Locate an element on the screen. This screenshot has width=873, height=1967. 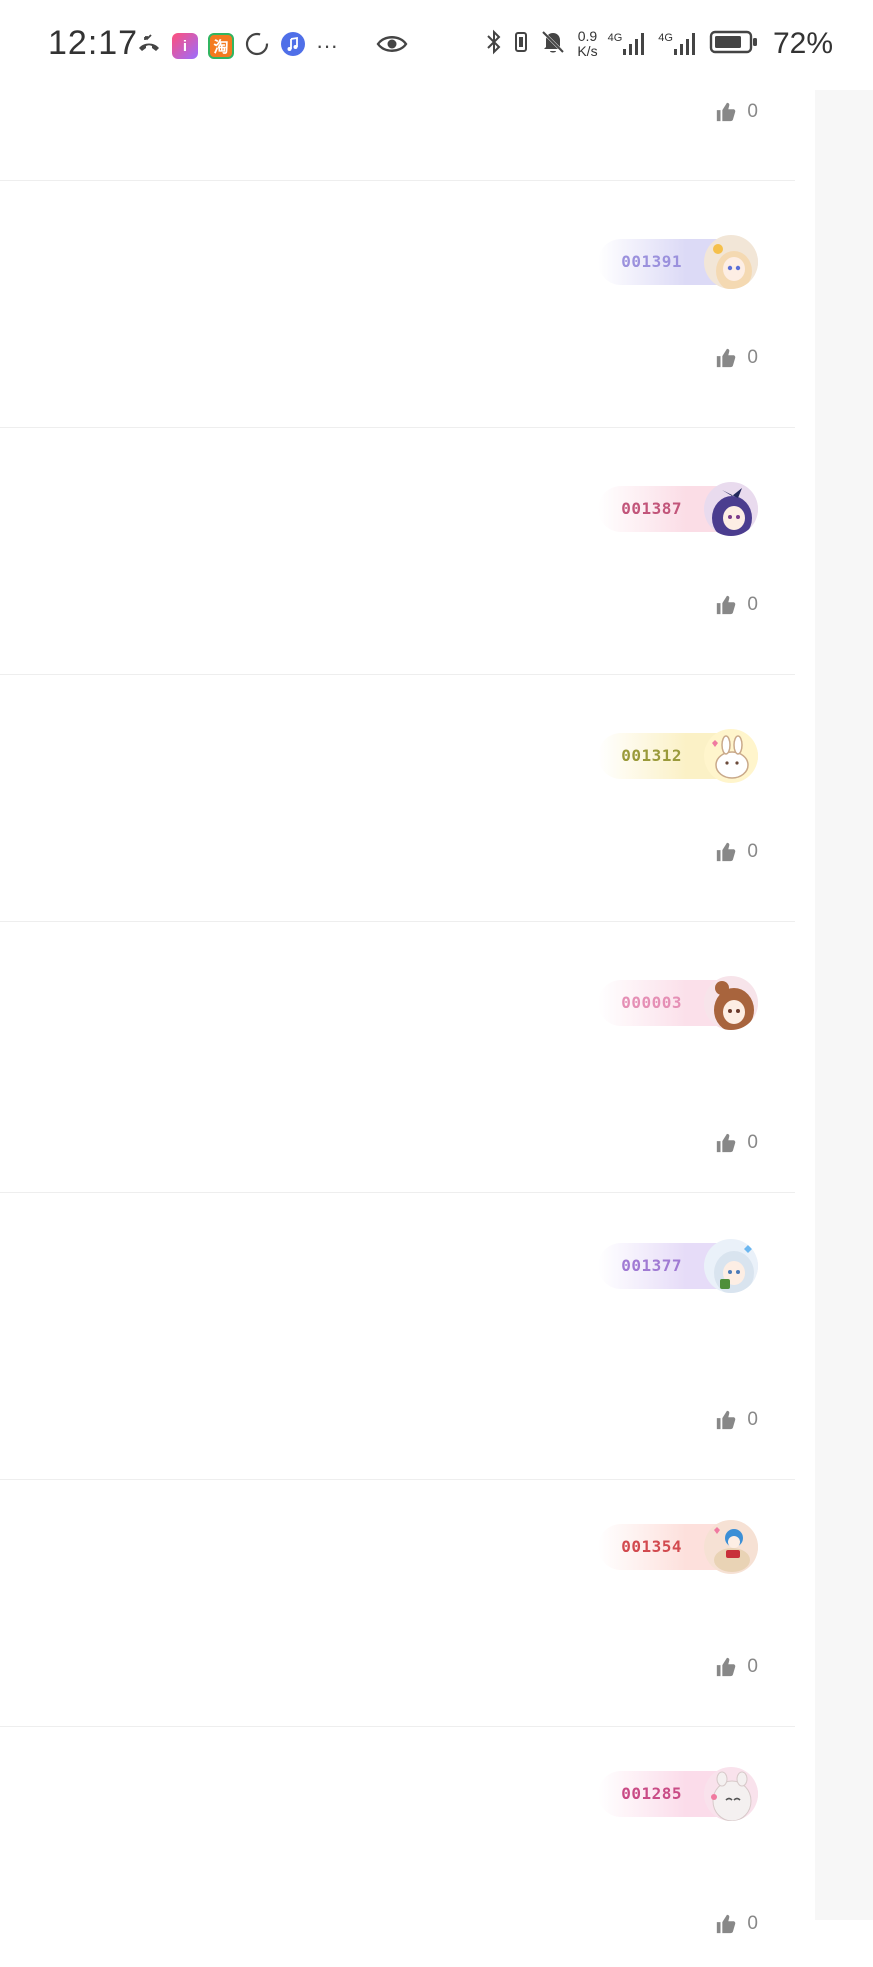
badge-number: 001312 is located at coordinates (651, 755).